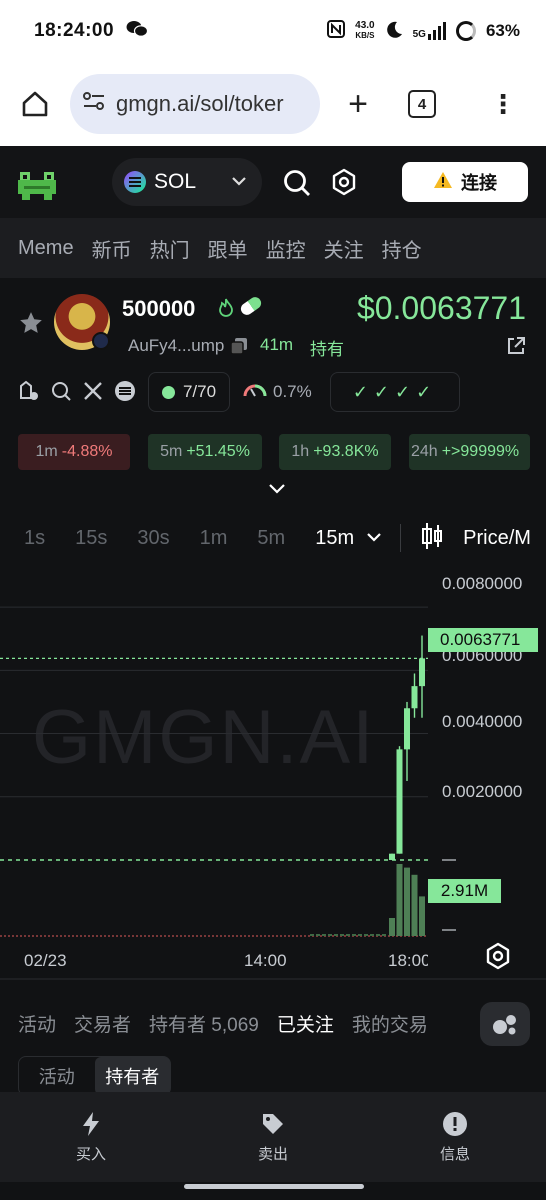 The height and width of the screenshot is (1200, 546). I want to click on buy-label: 买入, so click(90, 1154).